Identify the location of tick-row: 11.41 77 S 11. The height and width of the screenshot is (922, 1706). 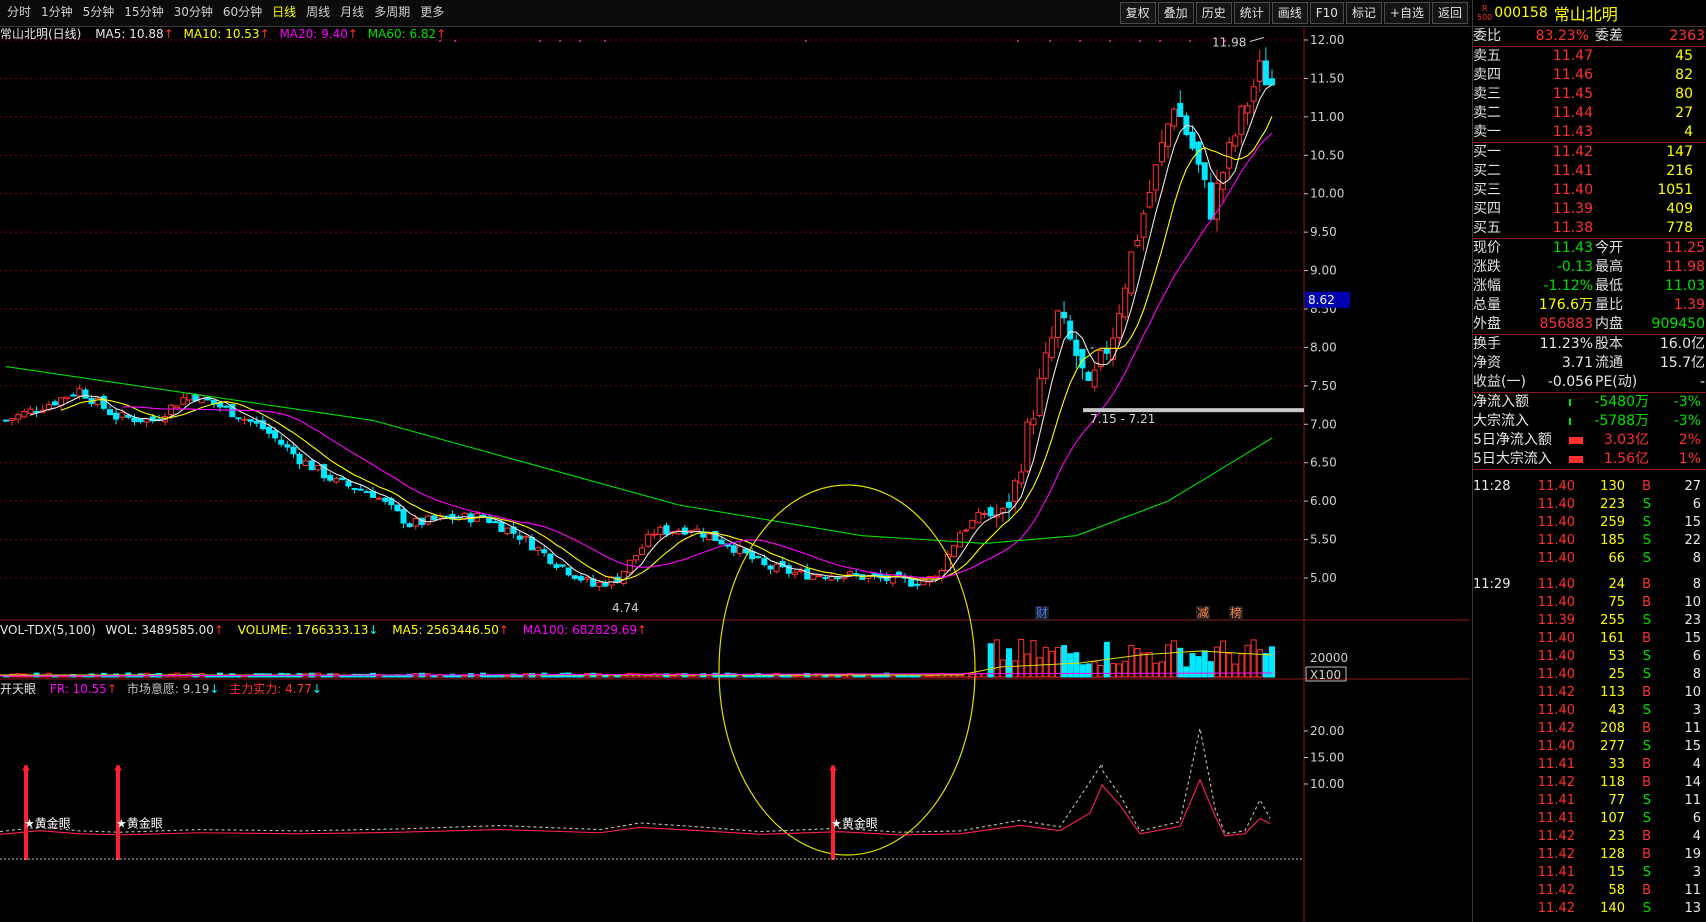
(1589, 801).